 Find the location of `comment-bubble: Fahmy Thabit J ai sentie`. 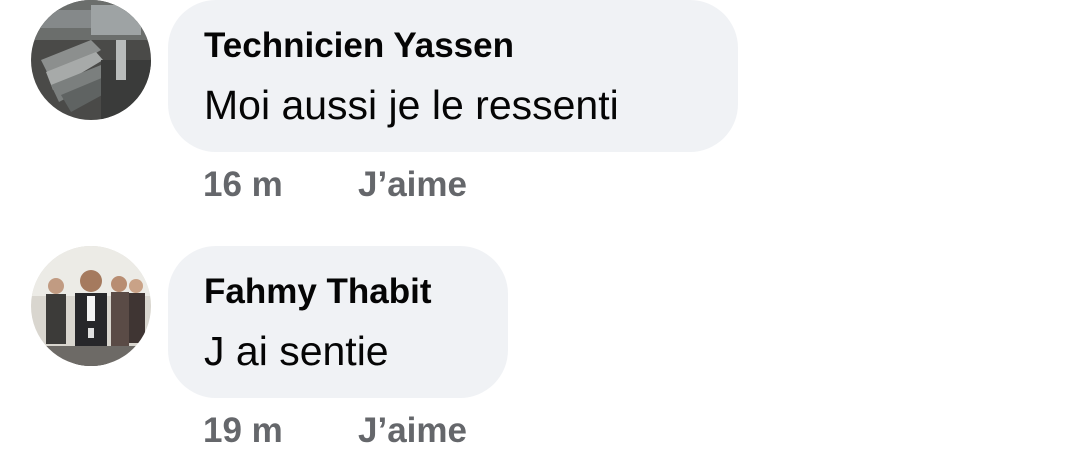

comment-bubble: Fahmy Thabit J ai sentie is located at coordinates (338, 322).